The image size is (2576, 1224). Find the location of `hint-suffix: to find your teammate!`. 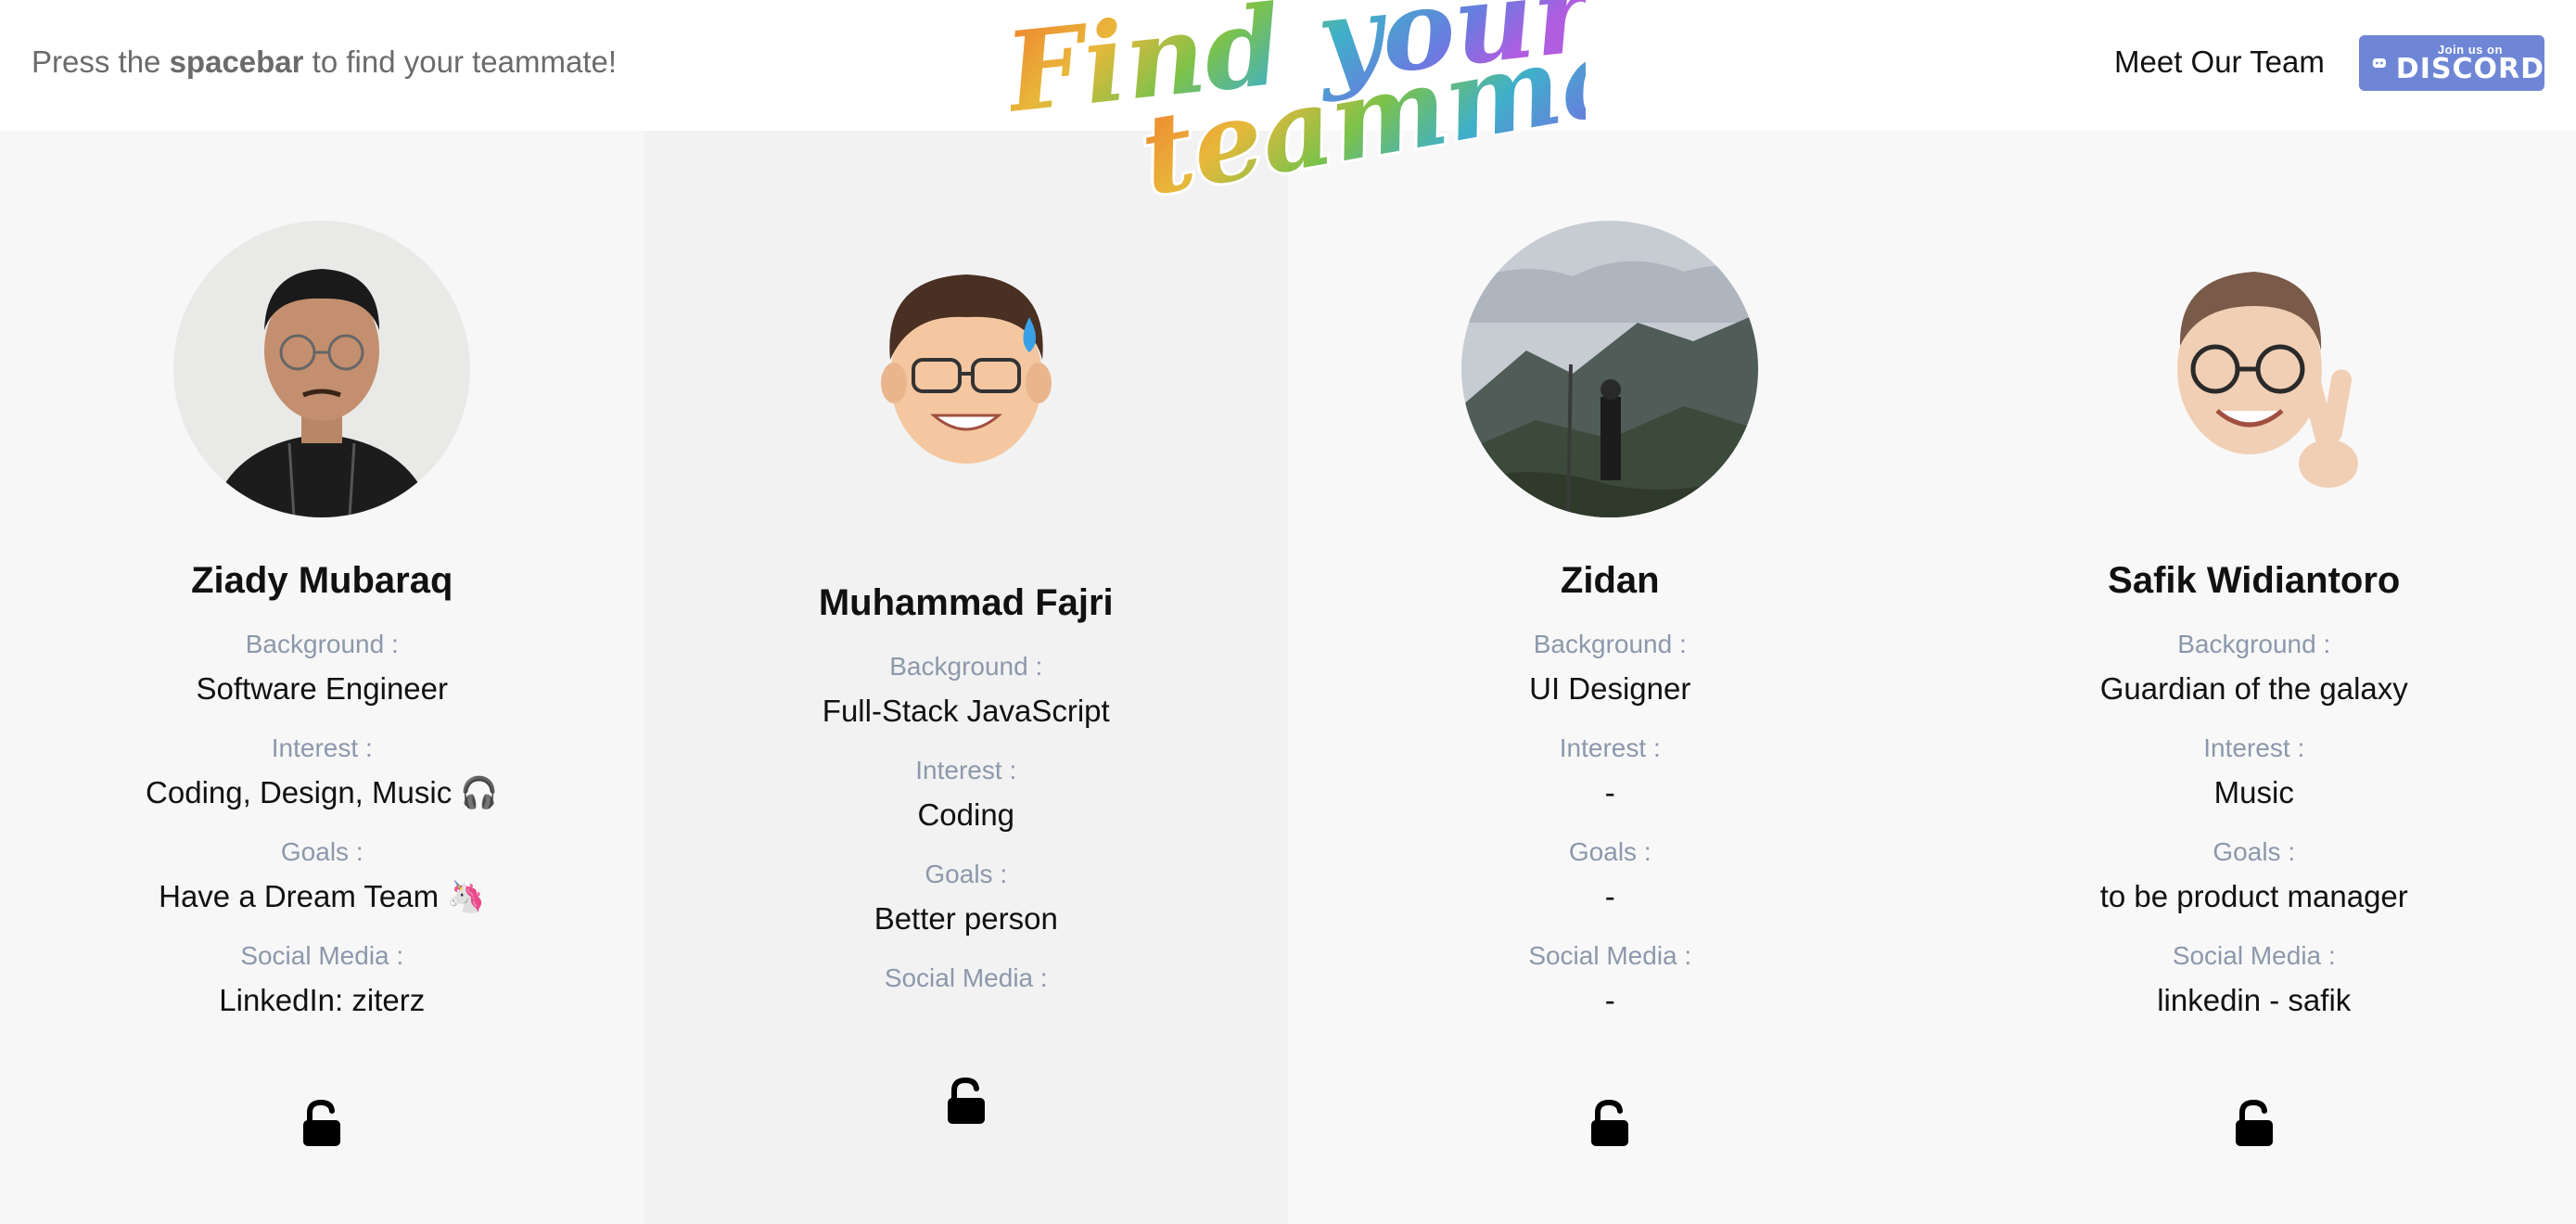

hint-suffix: to find your teammate! is located at coordinates (460, 62).